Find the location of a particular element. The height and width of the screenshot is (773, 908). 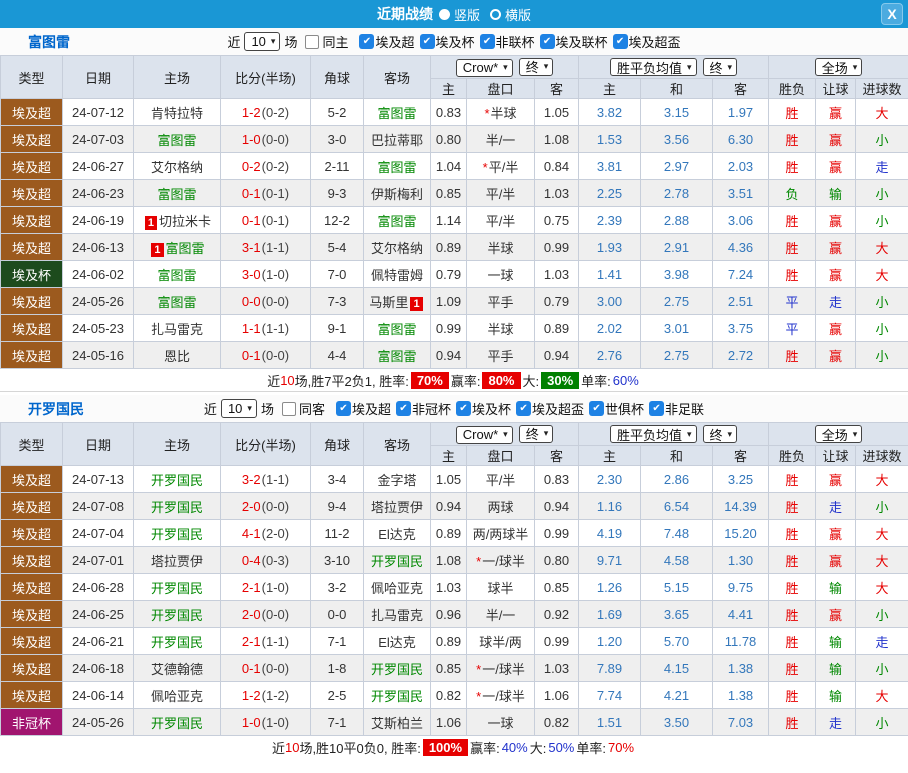

match-score: 0-0(0-0) is located at coordinates (265, 301).